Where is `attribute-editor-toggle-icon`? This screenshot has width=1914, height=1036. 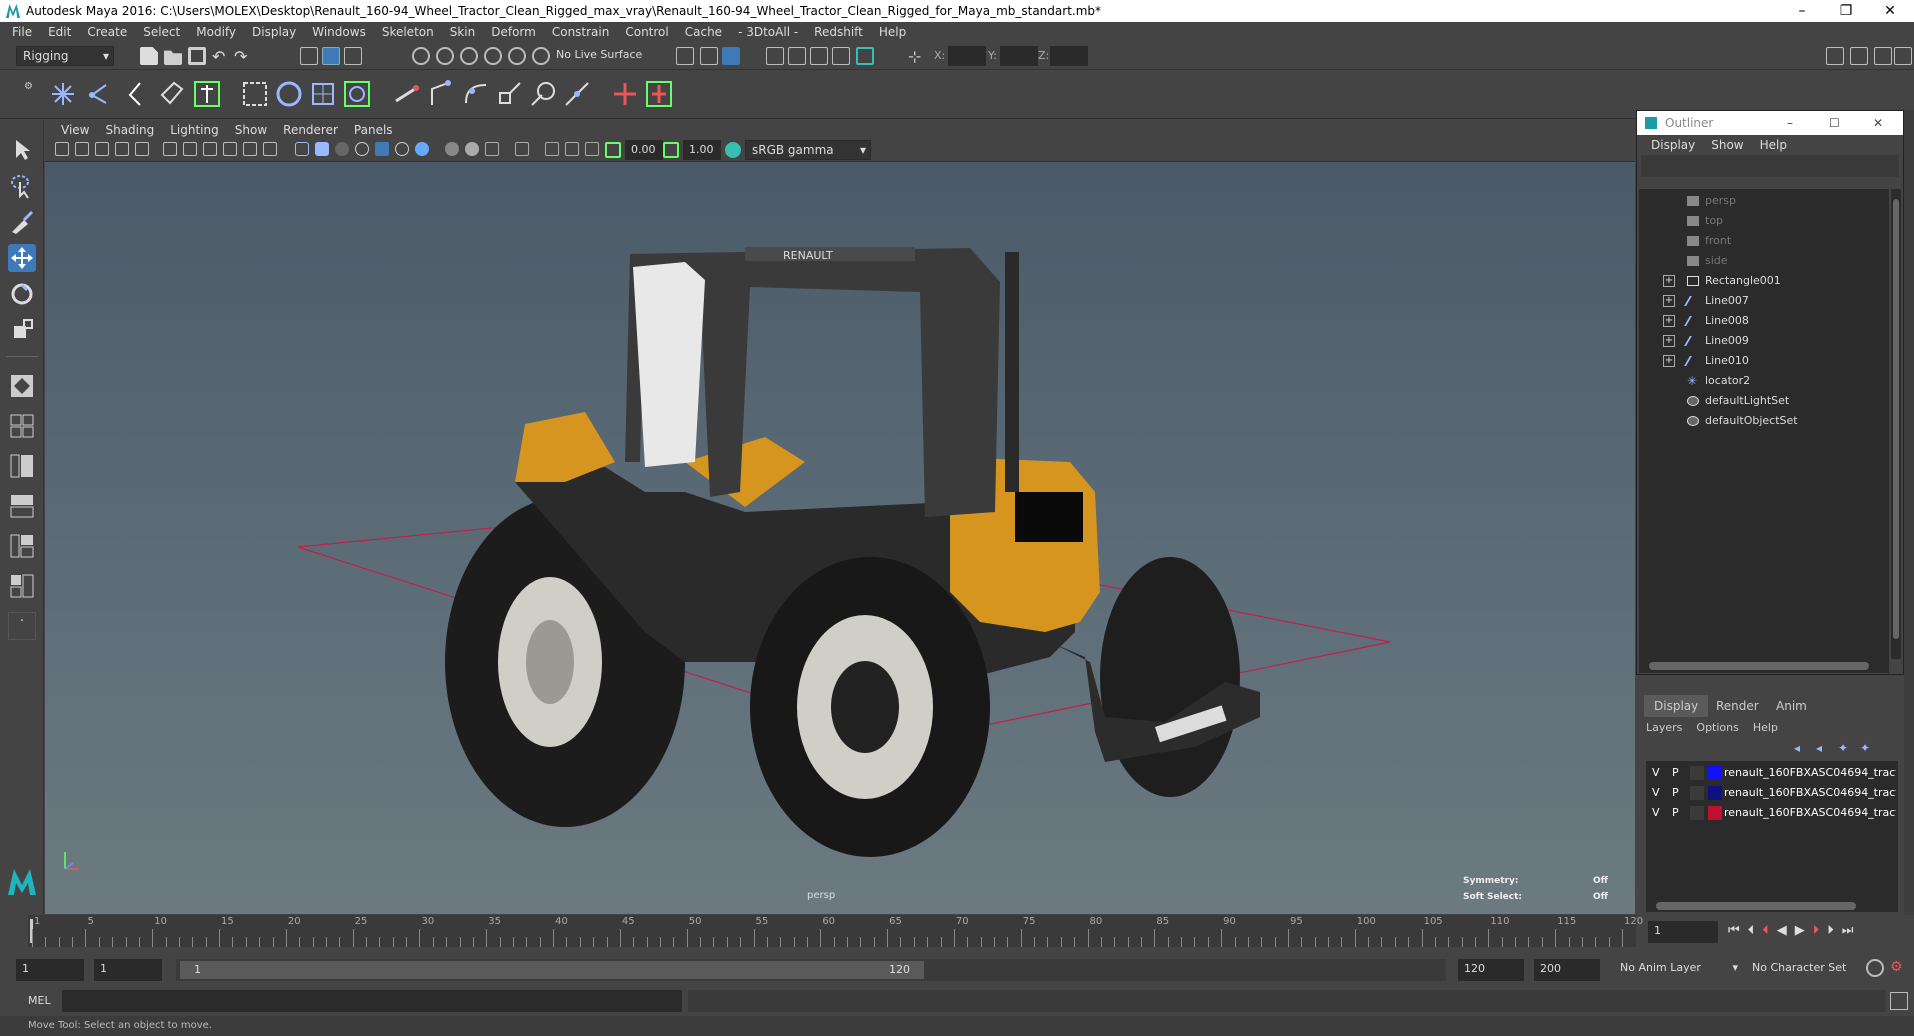
attribute-editor-toggle-icon is located at coordinates (1859, 56).